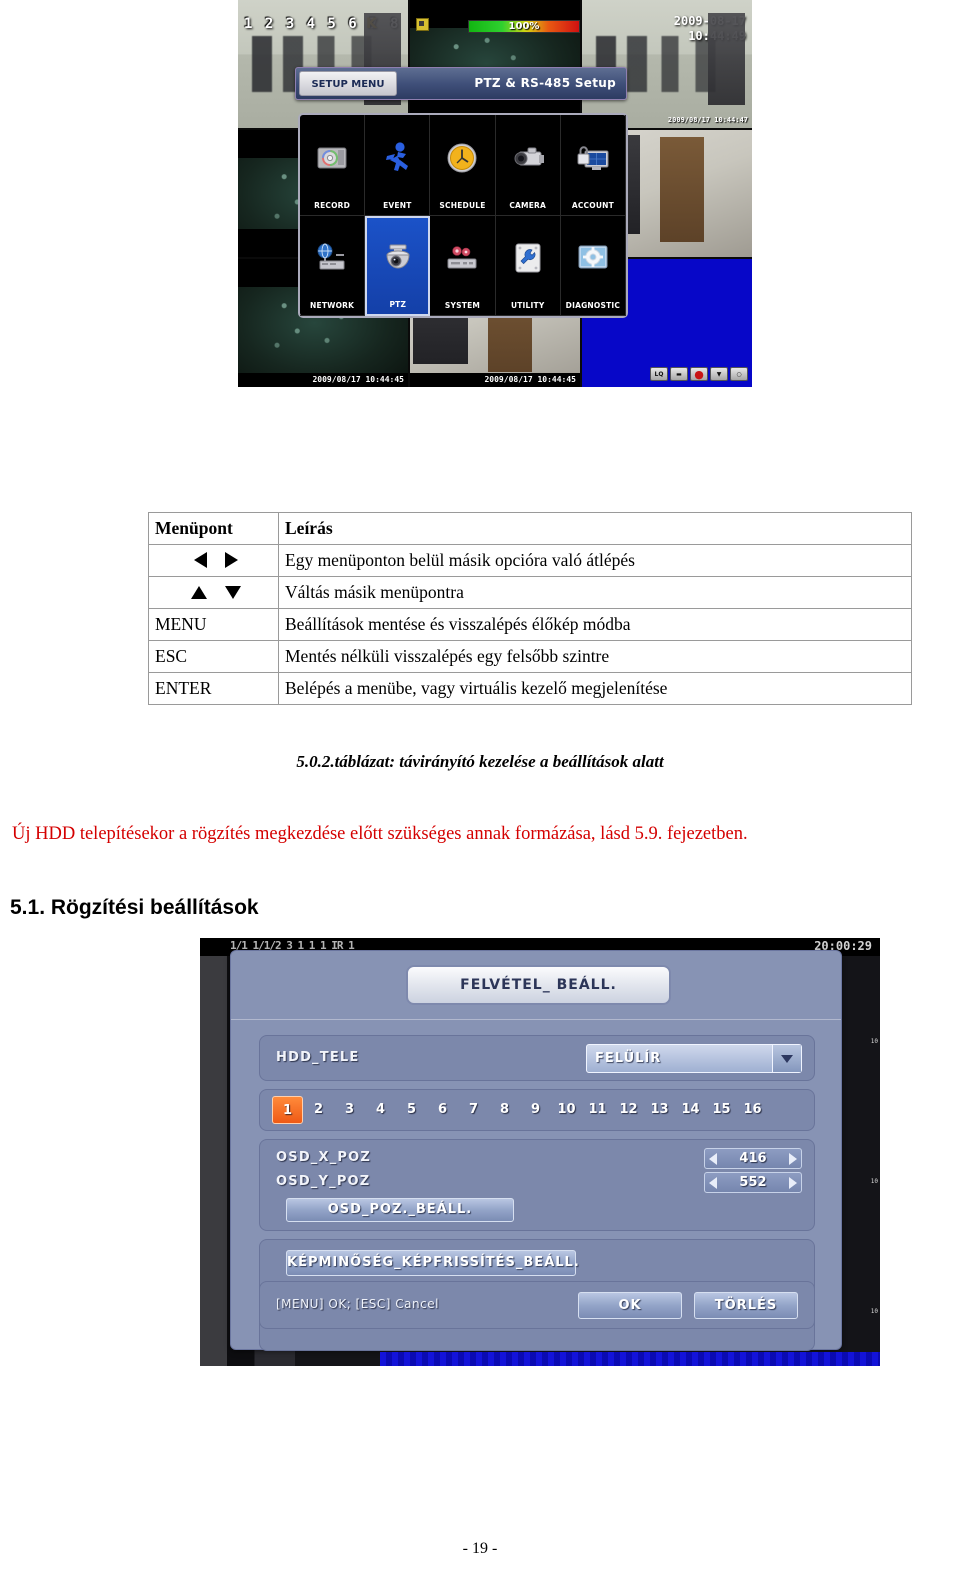 The height and width of the screenshot is (1569, 960). What do you see at coordinates (746, 1305) in the screenshot?
I see `delete-button: TÖRLÉS` at bounding box center [746, 1305].